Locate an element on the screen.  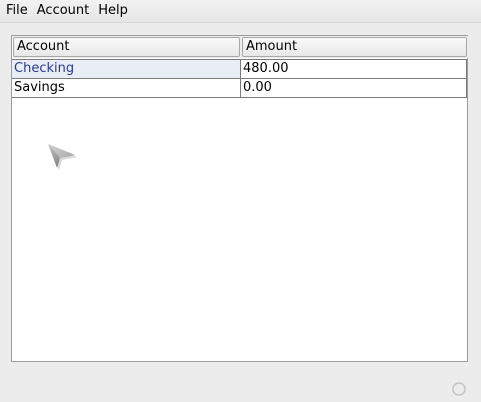
table-body: Checking 480.00 Savings 0.00 is located at coordinates (239, 78).